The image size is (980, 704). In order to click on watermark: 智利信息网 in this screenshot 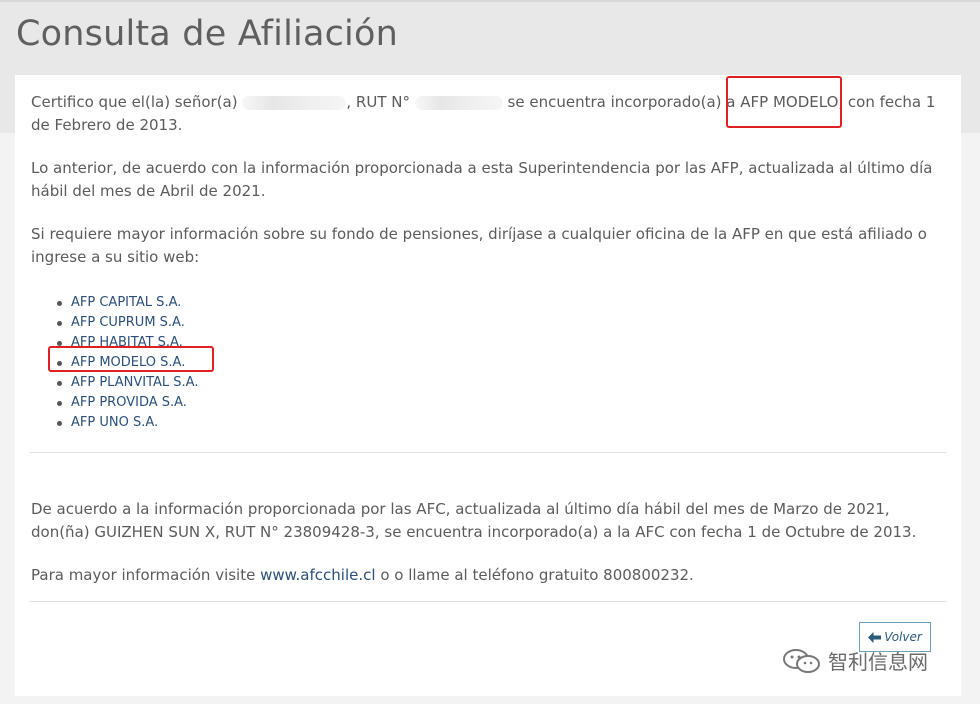, I will do `click(855, 660)`.